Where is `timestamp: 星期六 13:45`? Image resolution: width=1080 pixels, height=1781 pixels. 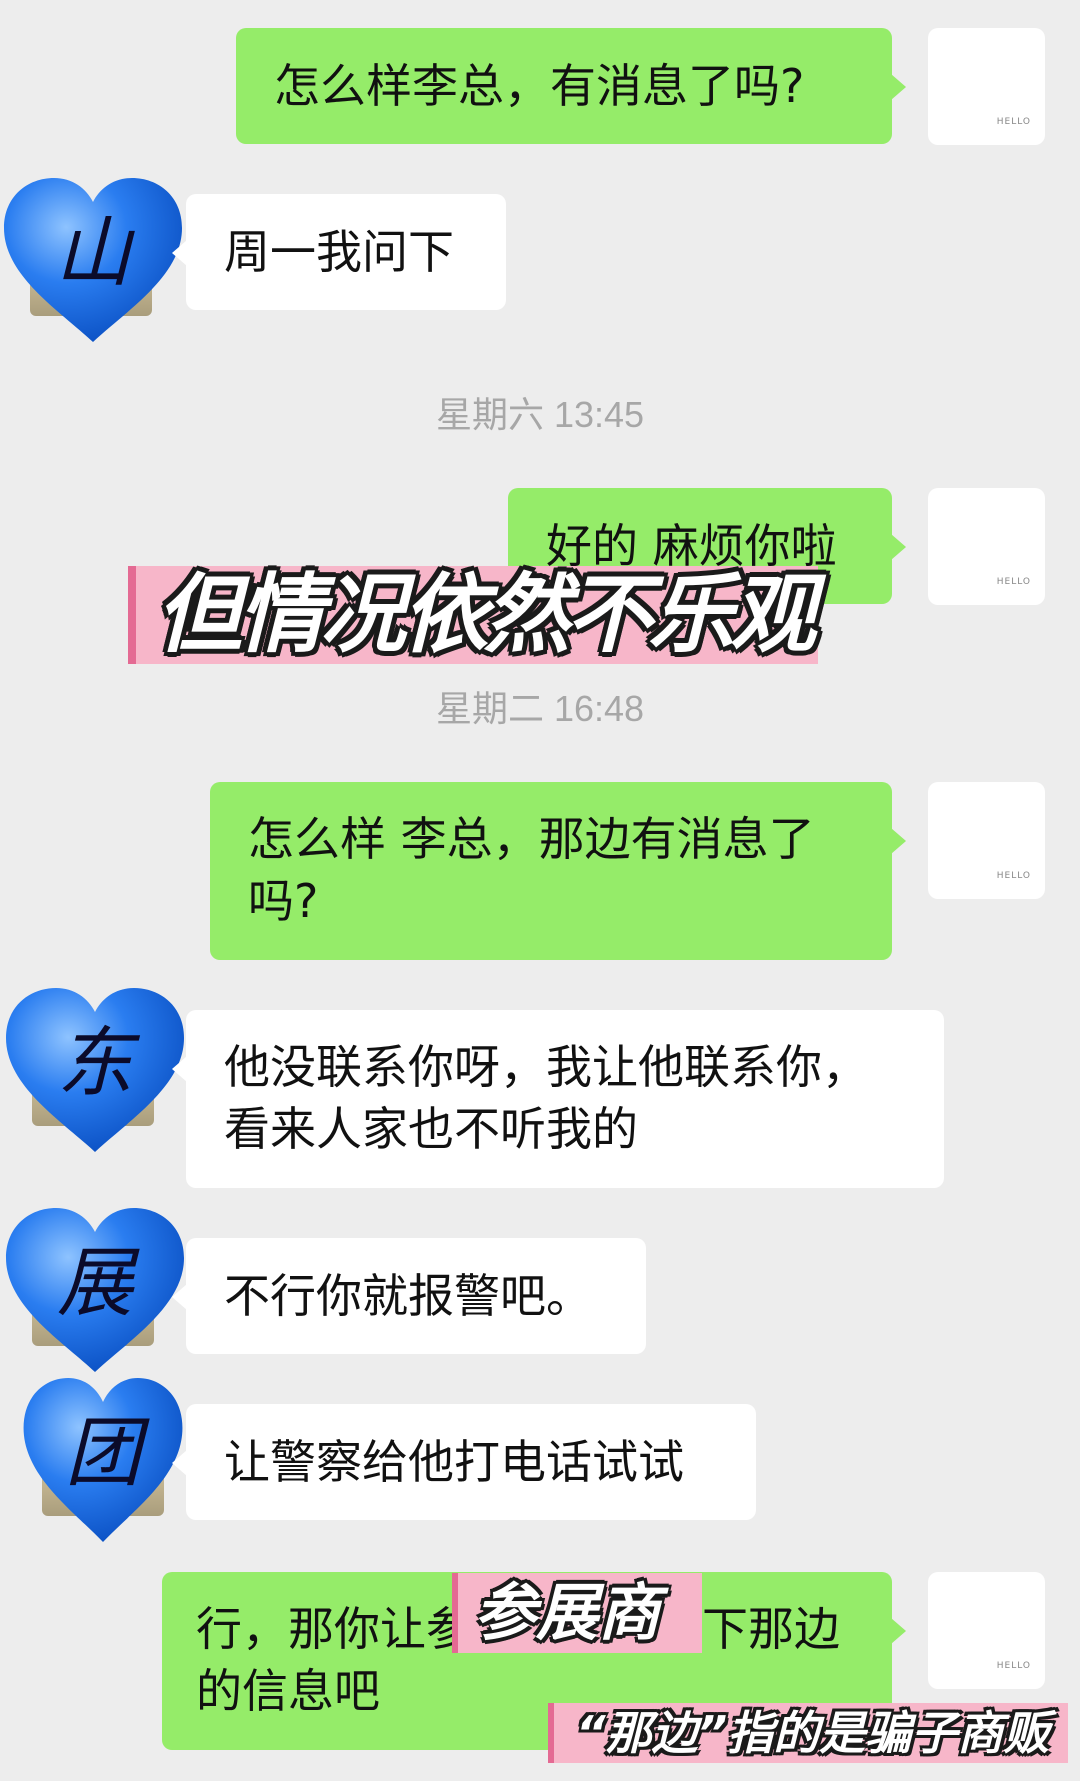 timestamp: 星期六 13:45 is located at coordinates (540, 414).